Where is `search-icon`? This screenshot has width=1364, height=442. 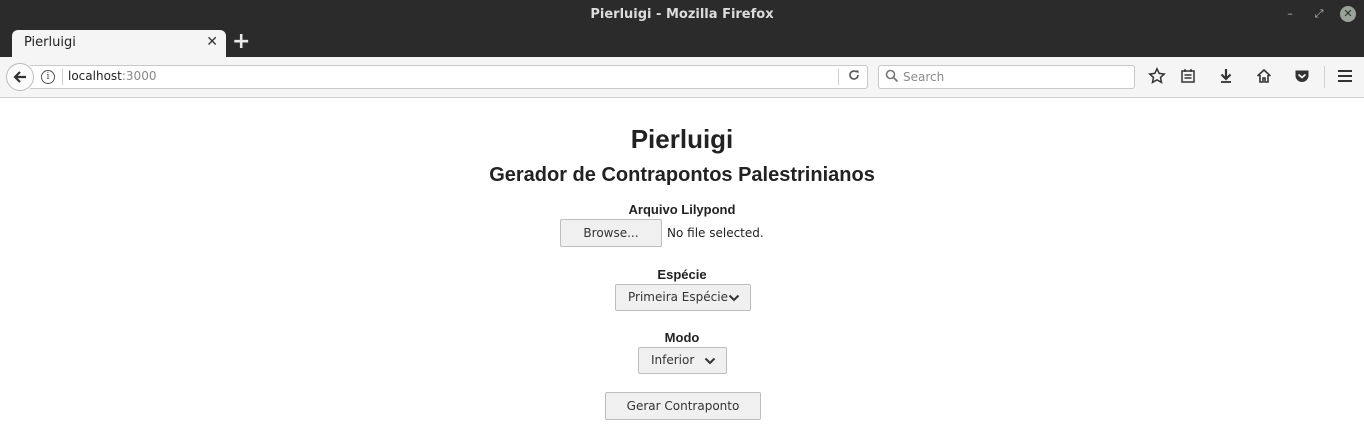
search-icon is located at coordinates (892, 76).